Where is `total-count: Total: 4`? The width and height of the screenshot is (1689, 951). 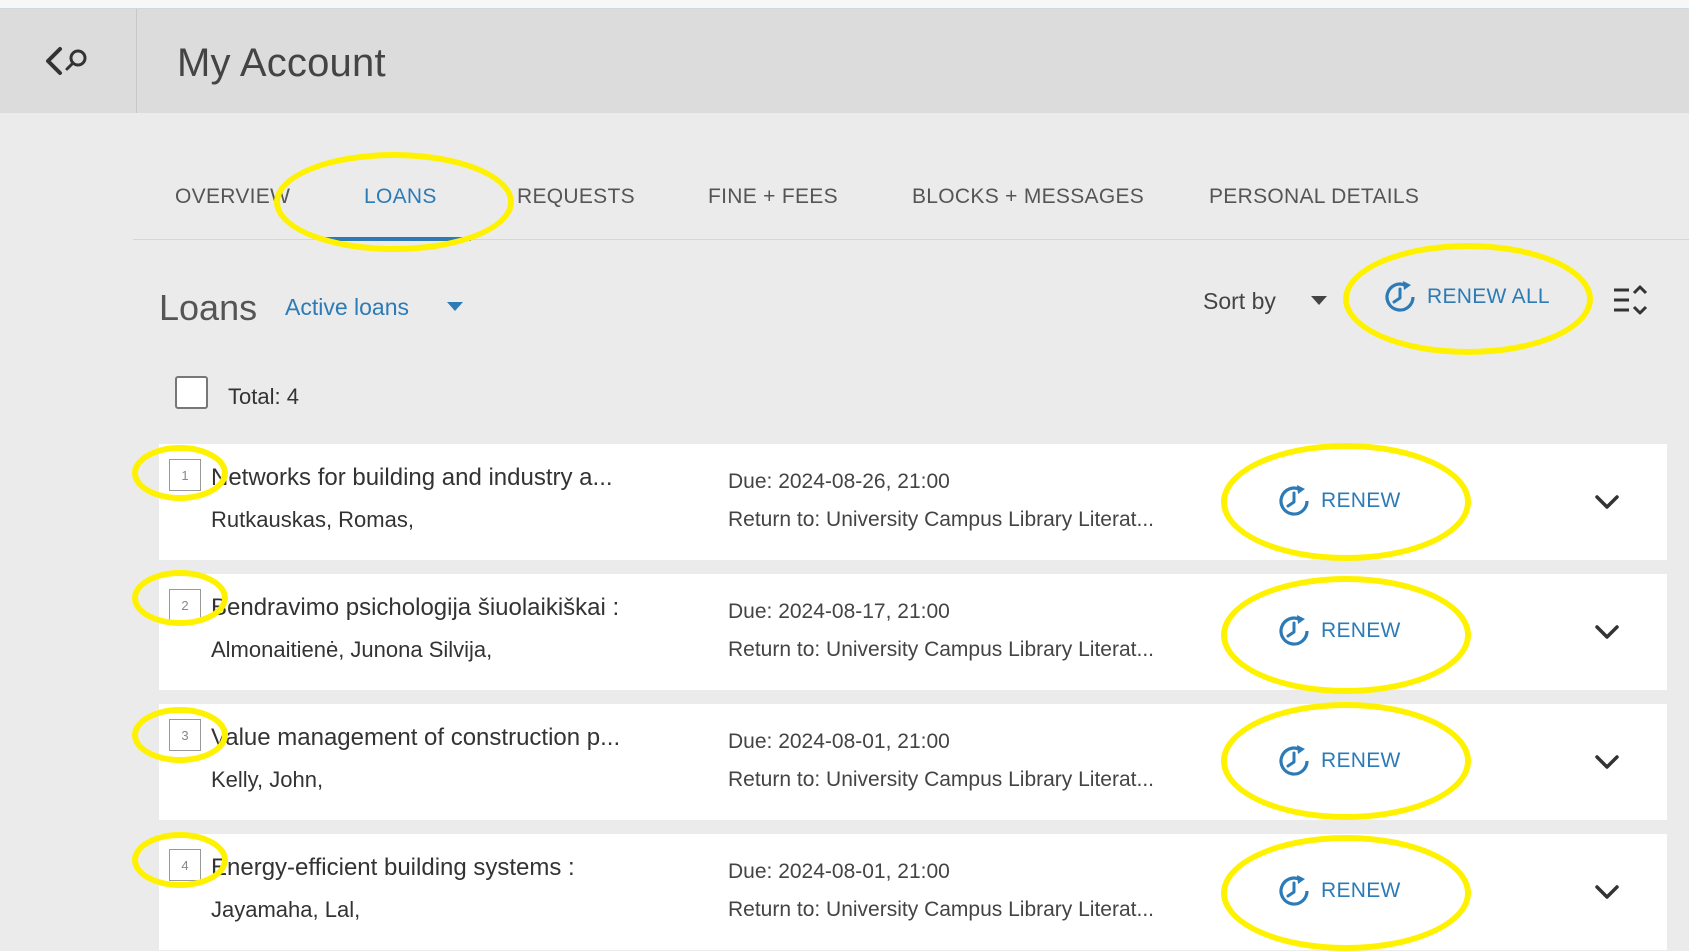 total-count: Total: 4 is located at coordinates (263, 396).